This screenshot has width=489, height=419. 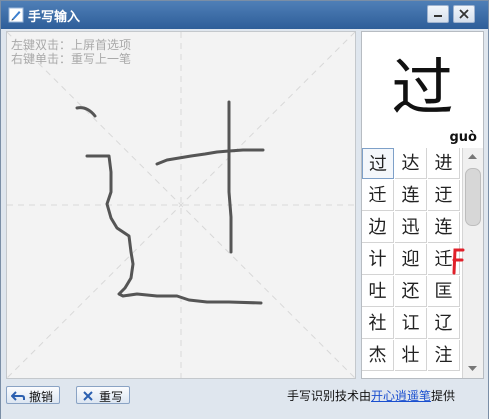 What do you see at coordinates (472, 157) in the screenshot?
I see `scroll-up-icon` at bounding box center [472, 157].